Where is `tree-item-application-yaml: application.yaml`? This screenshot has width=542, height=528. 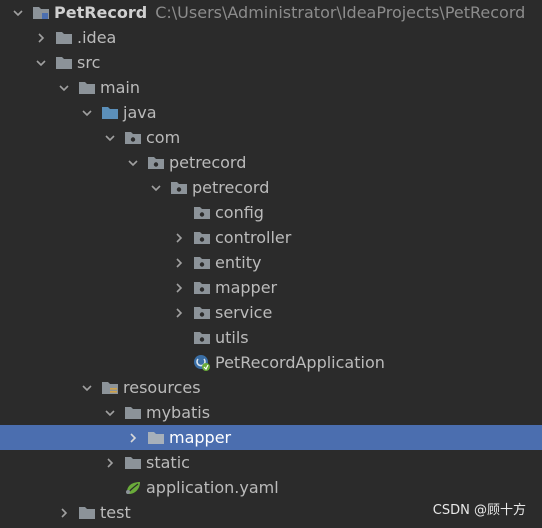 tree-item-application-yaml: application.yaml is located at coordinates (271, 487).